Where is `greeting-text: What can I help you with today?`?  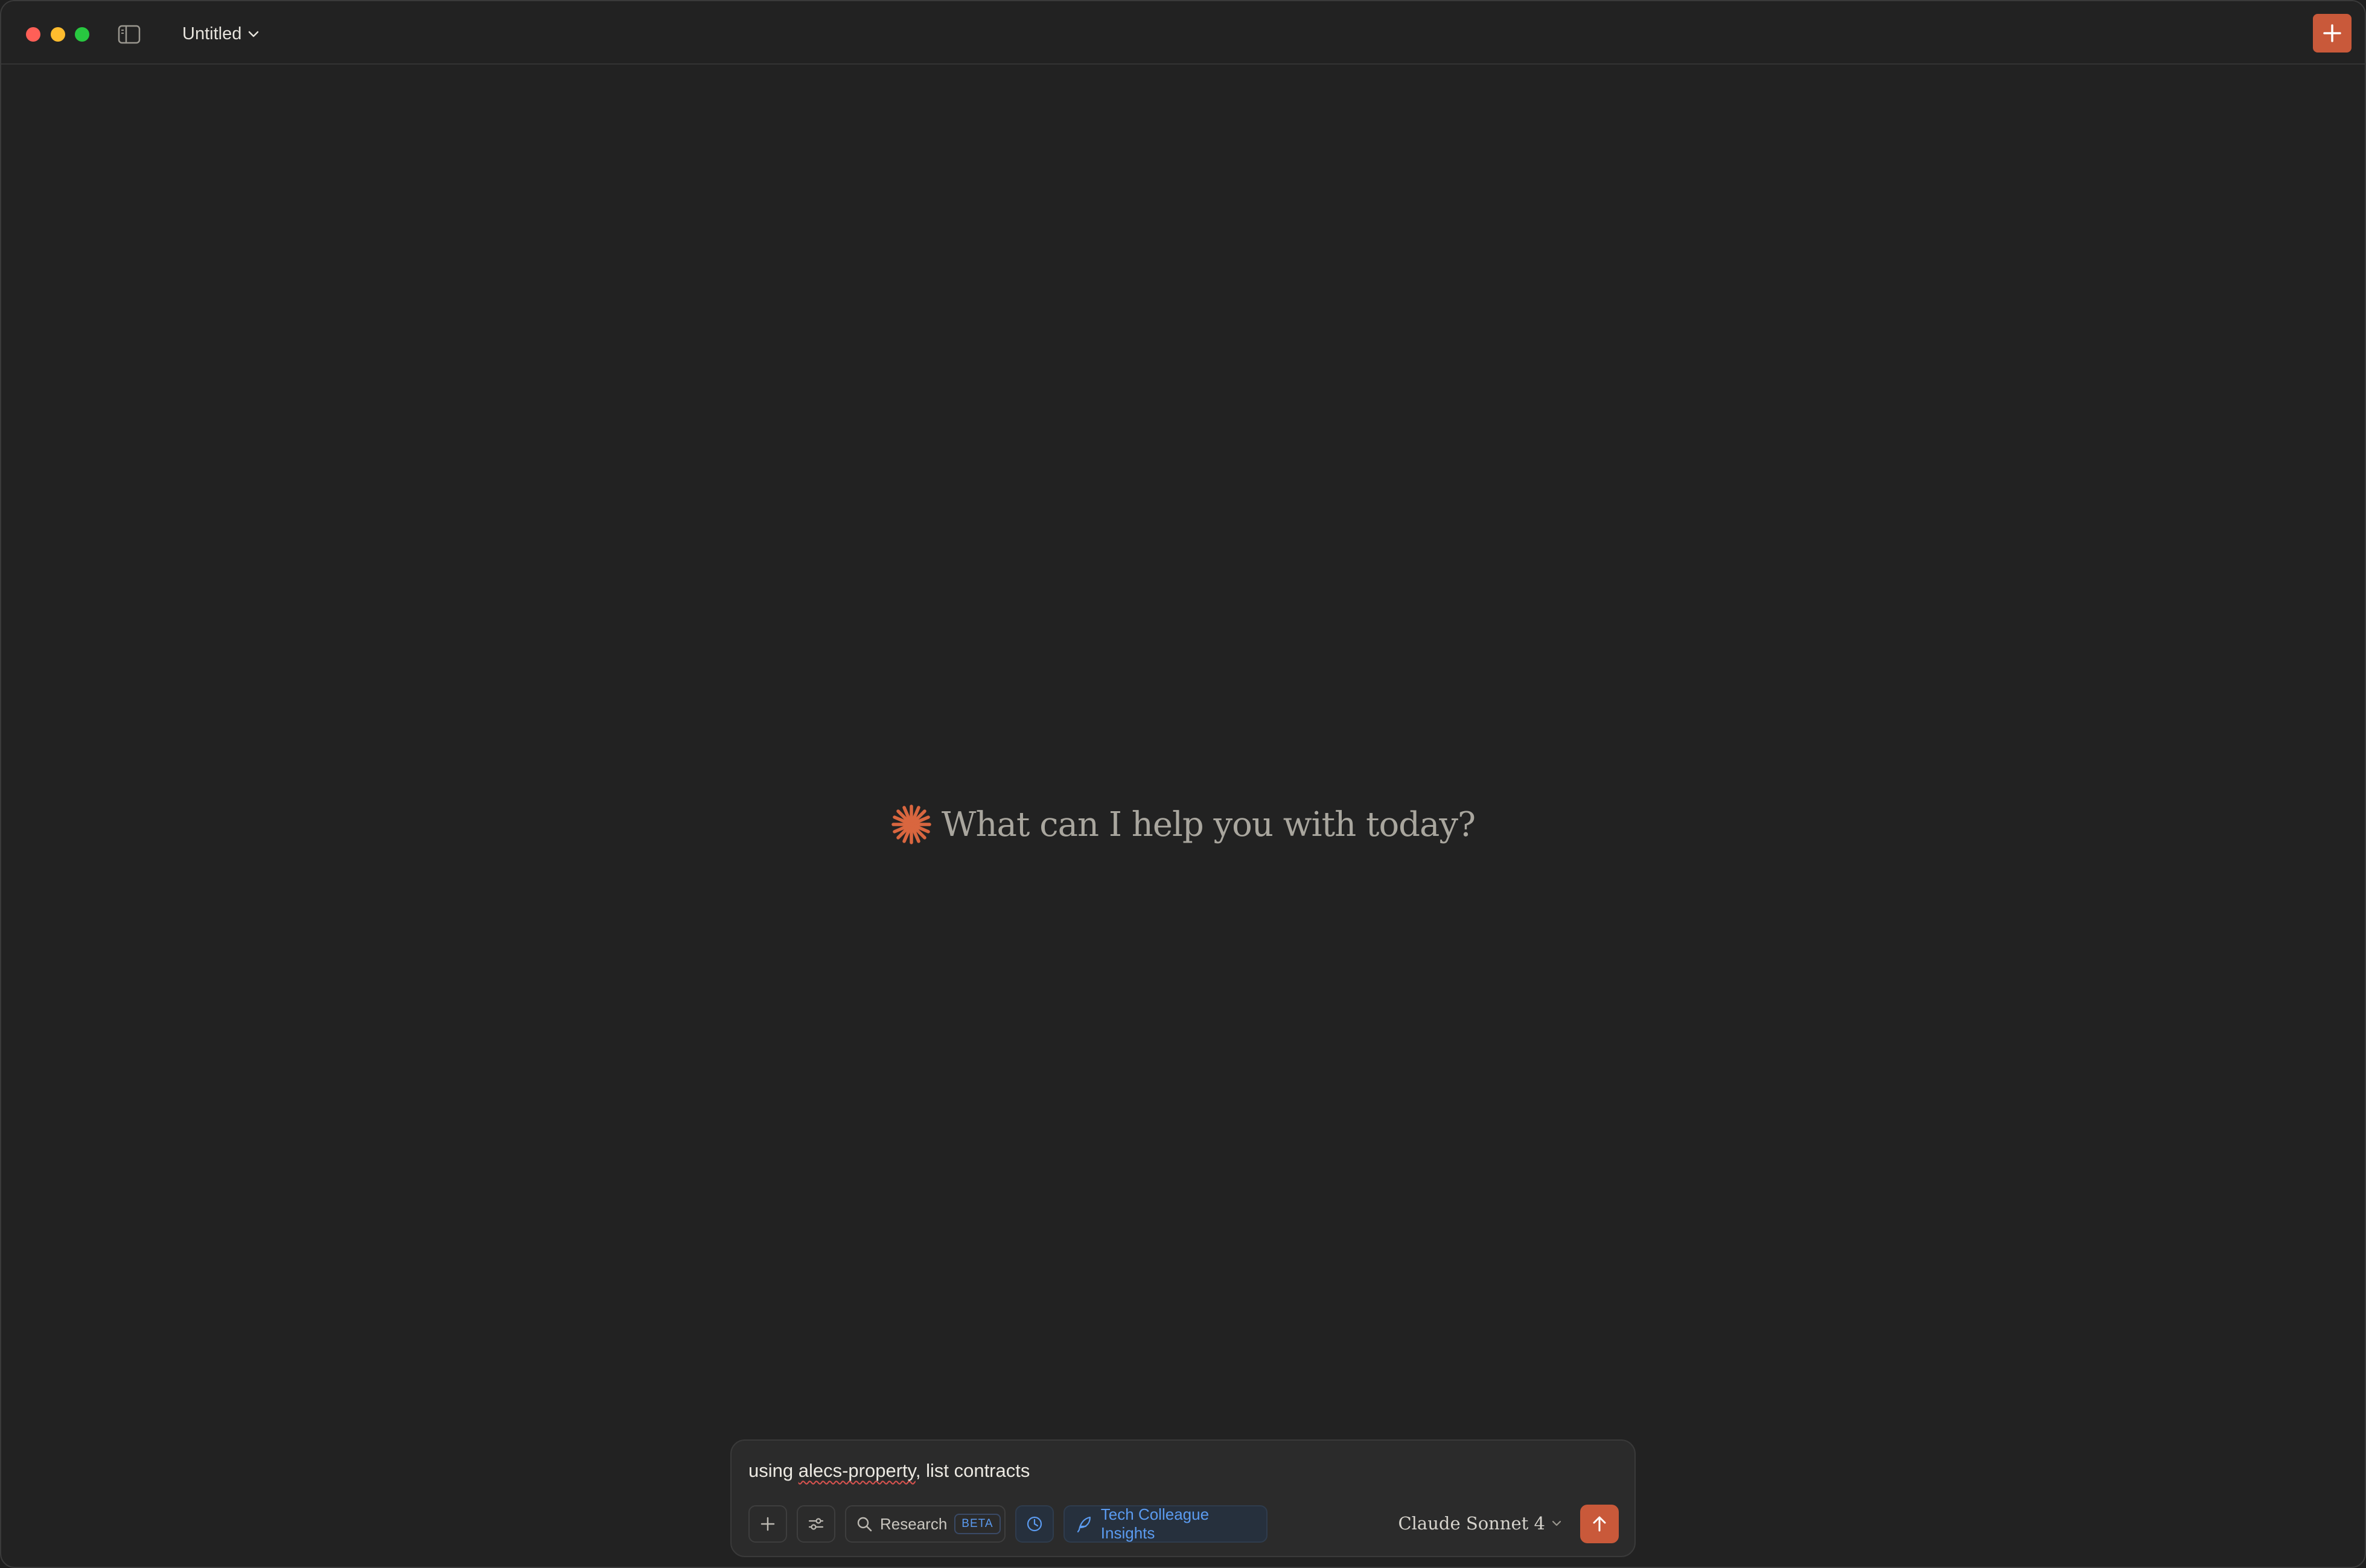 greeting-text: What can I help you with today? is located at coordinates (1208, 825).